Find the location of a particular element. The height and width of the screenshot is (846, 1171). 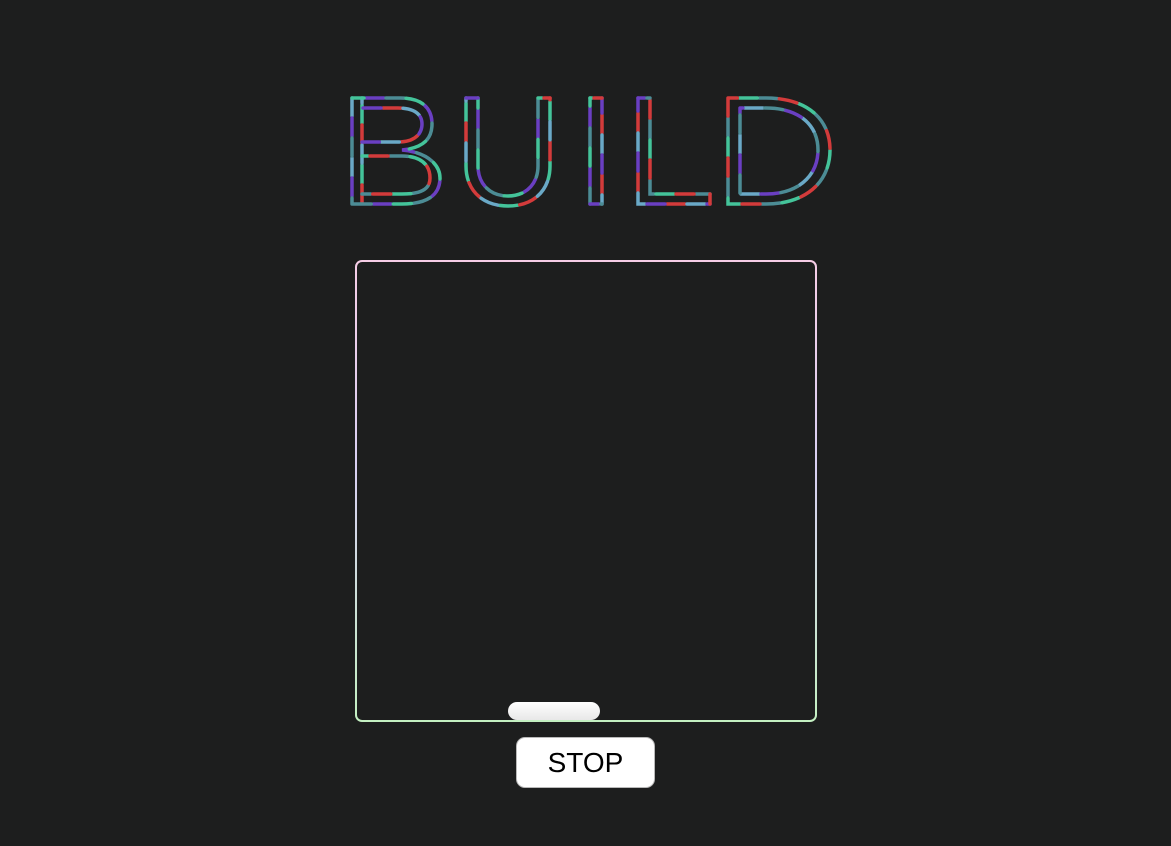

letter-u is located at coordinates (508, 152).